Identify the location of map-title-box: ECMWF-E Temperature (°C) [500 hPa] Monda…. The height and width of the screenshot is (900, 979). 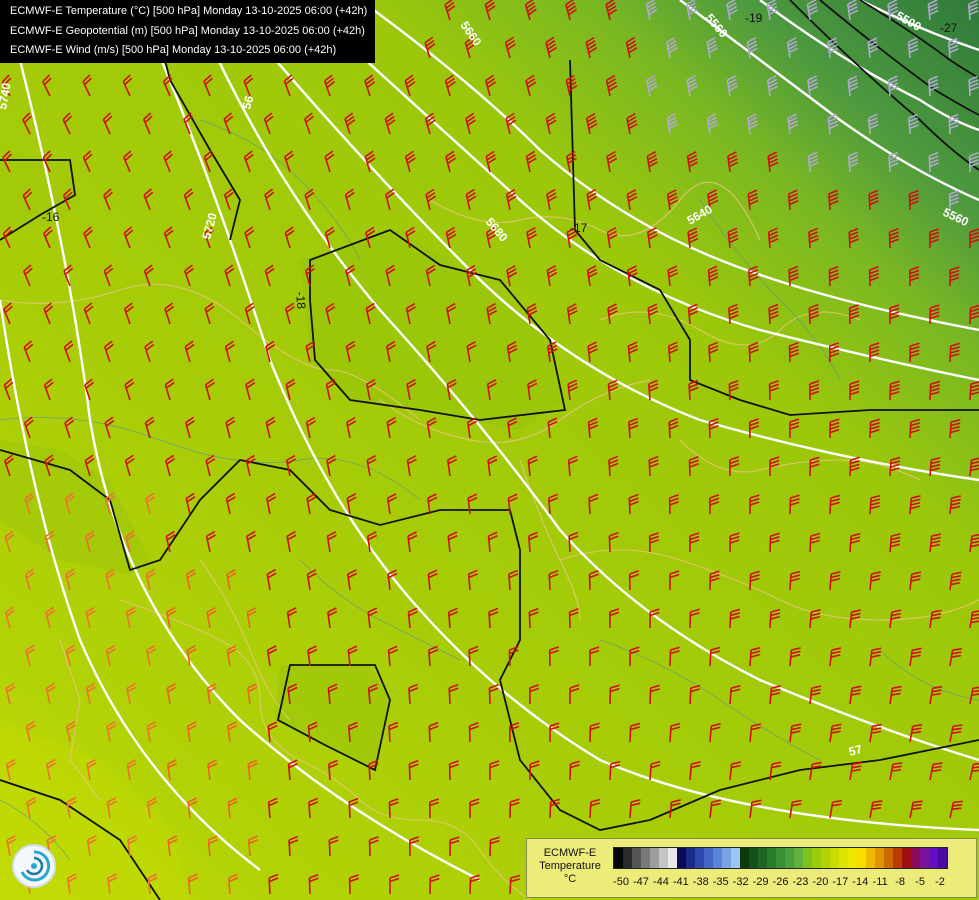
(188, 31).